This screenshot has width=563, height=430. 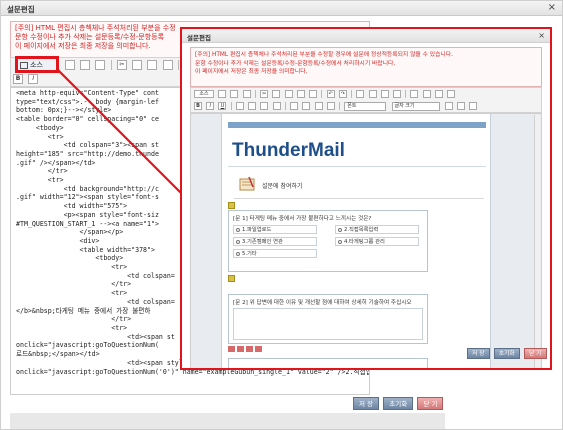 I want to click on mail-header-bar, so click(x=357, y=125).